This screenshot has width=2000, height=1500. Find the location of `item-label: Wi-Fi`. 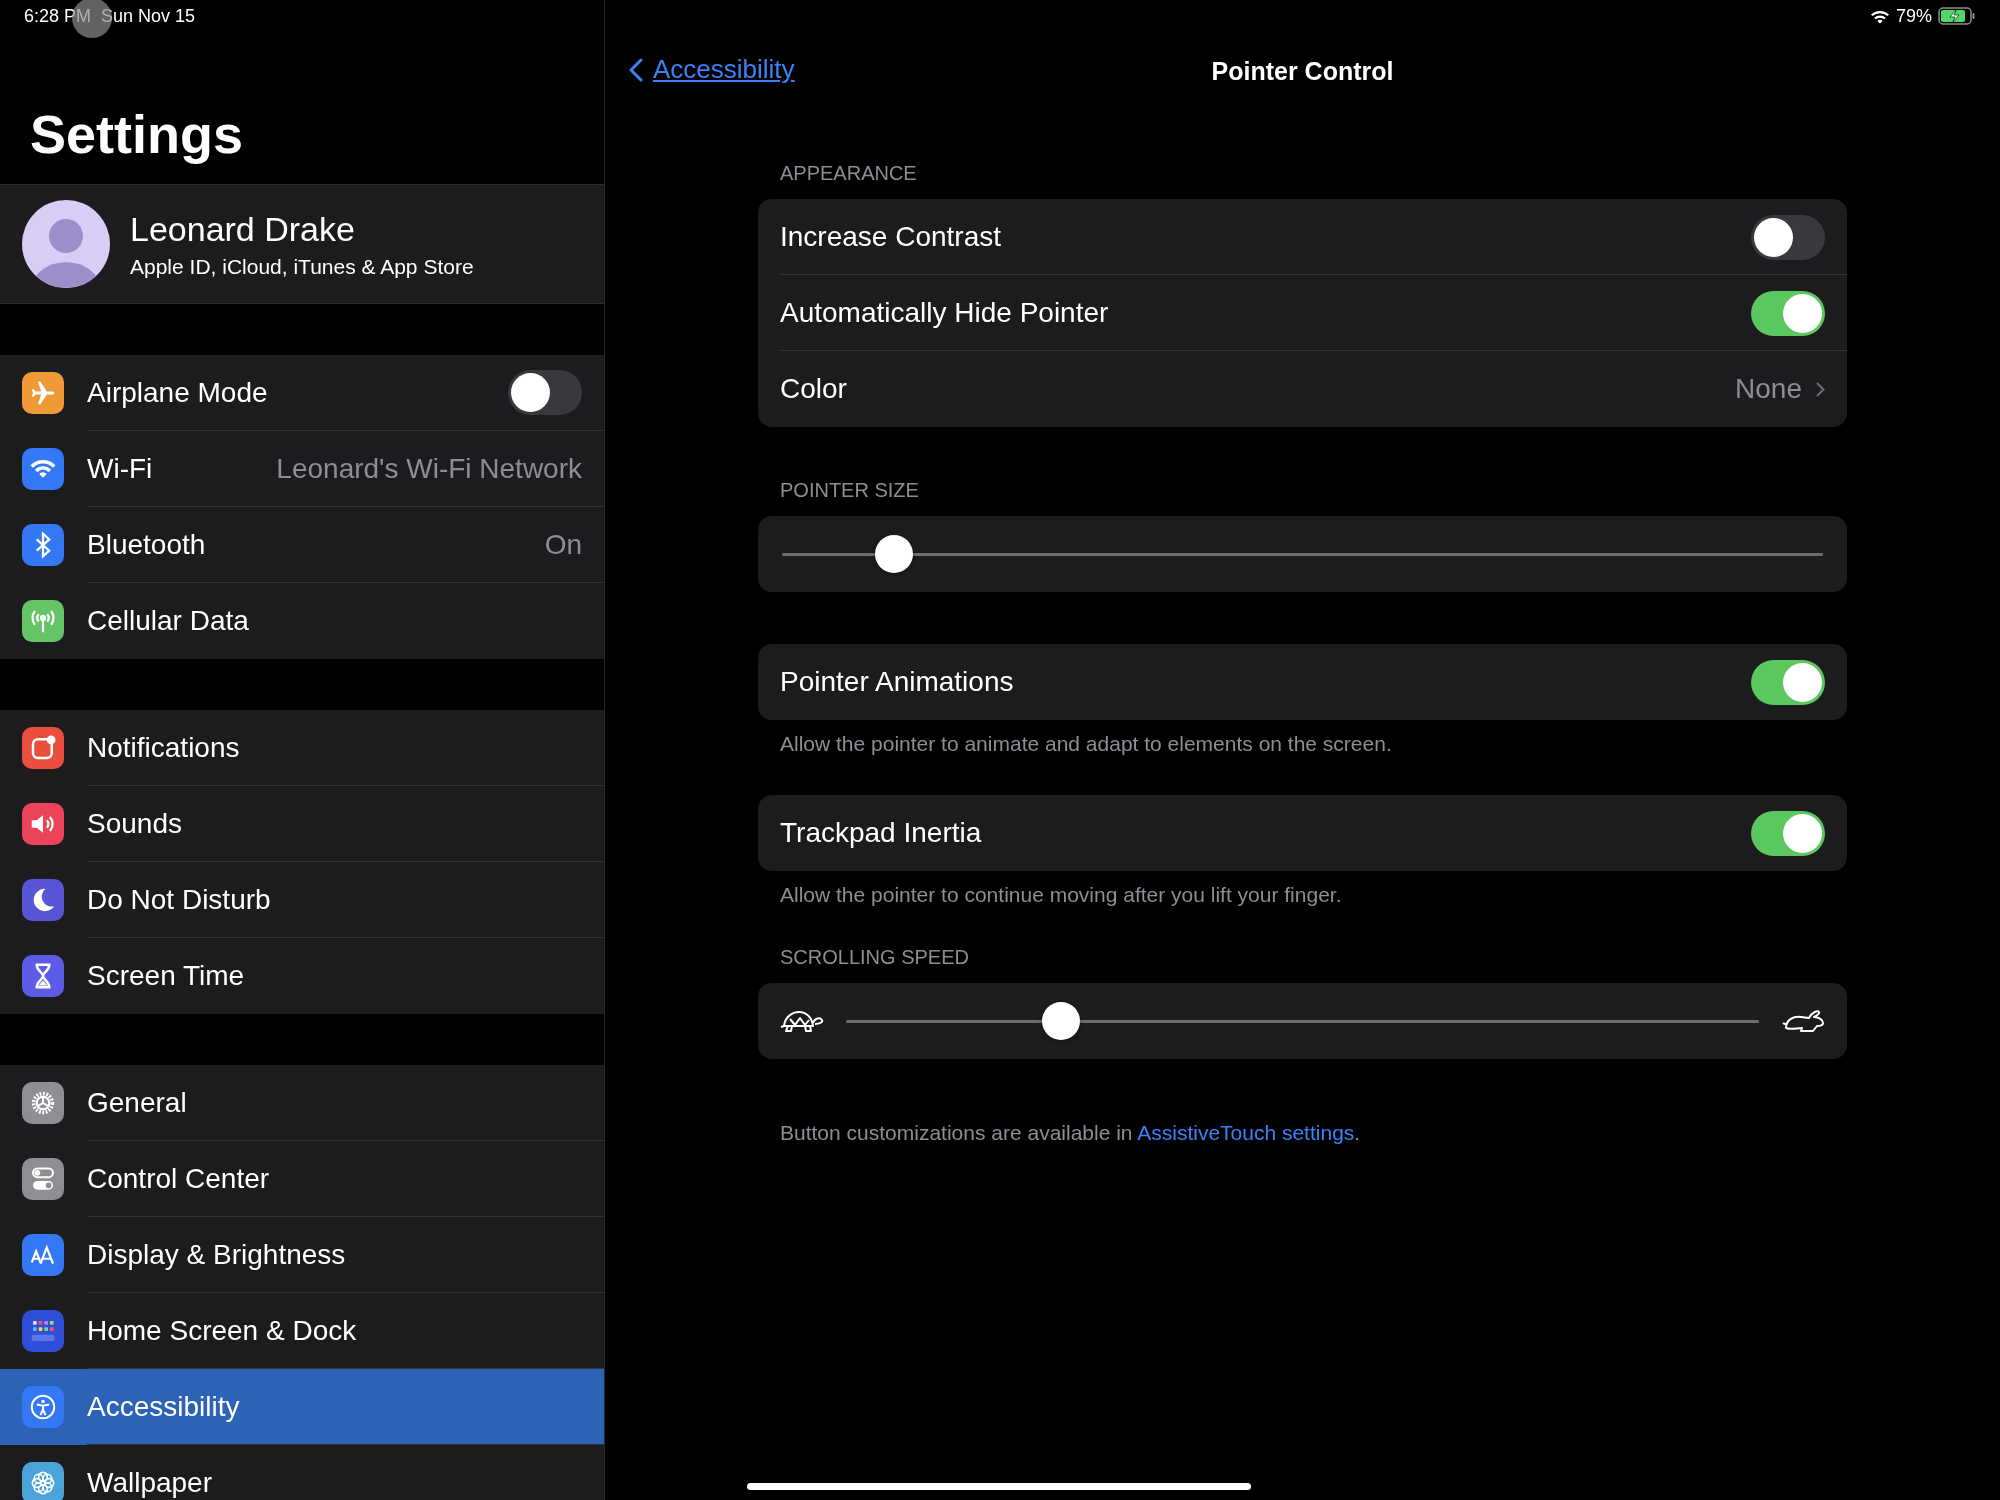

item-label: Wi-Fi is located at coordinates (120, 468).